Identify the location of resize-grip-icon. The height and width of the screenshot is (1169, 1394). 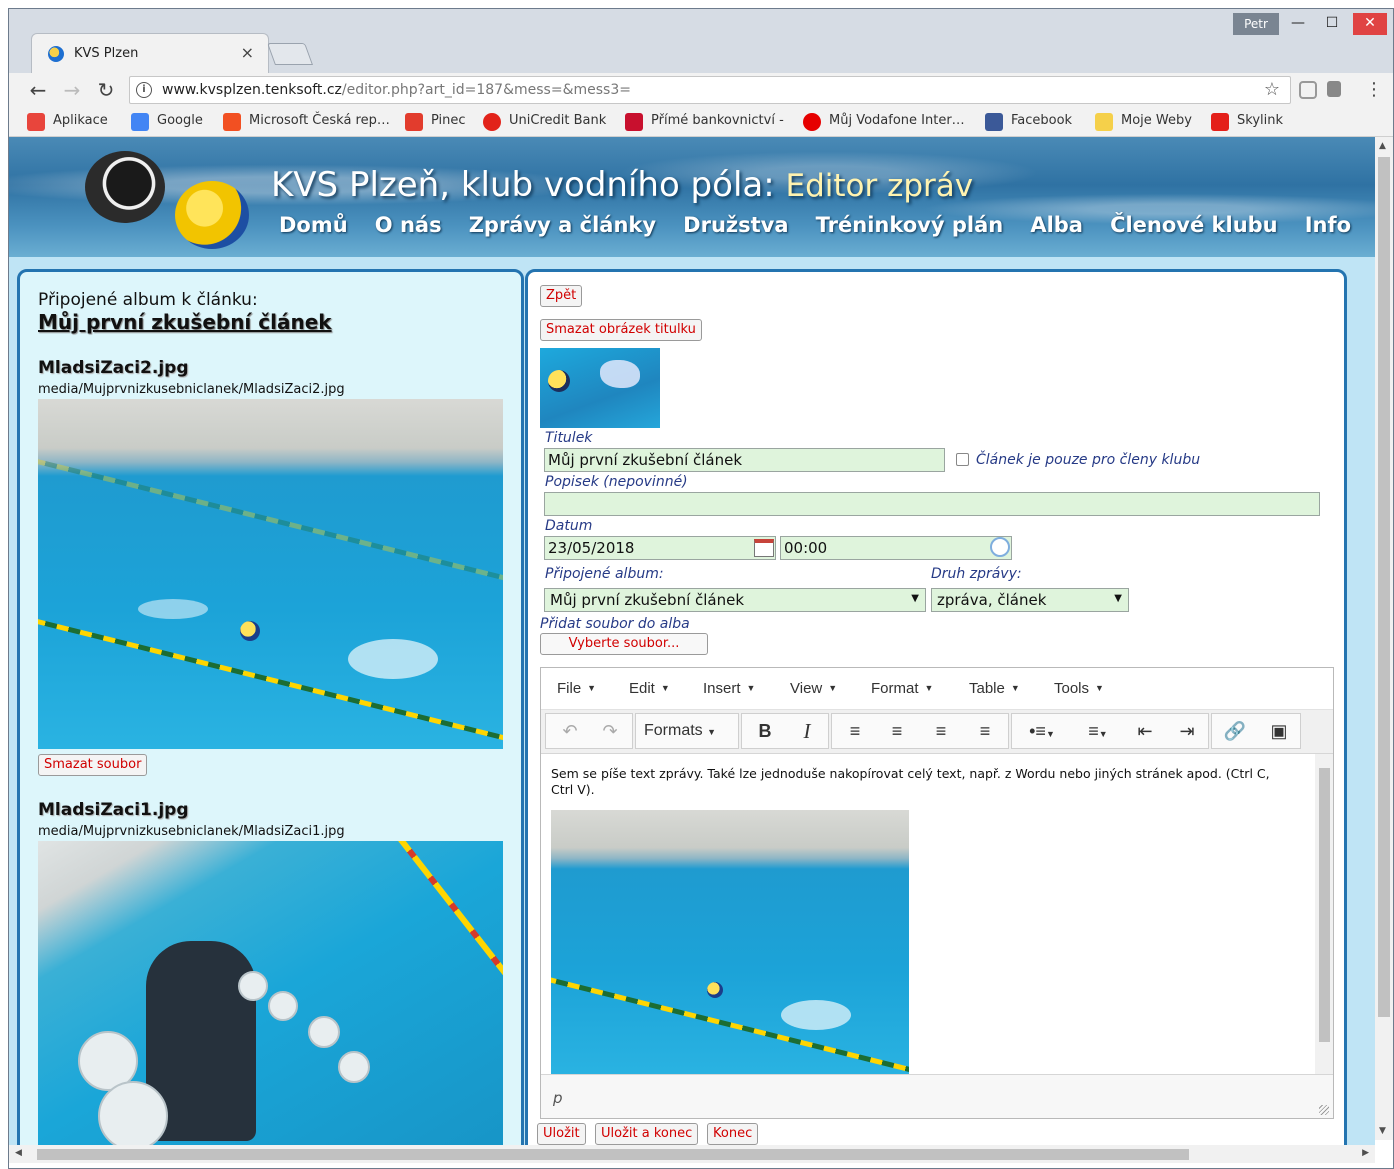
(1324, 1110).